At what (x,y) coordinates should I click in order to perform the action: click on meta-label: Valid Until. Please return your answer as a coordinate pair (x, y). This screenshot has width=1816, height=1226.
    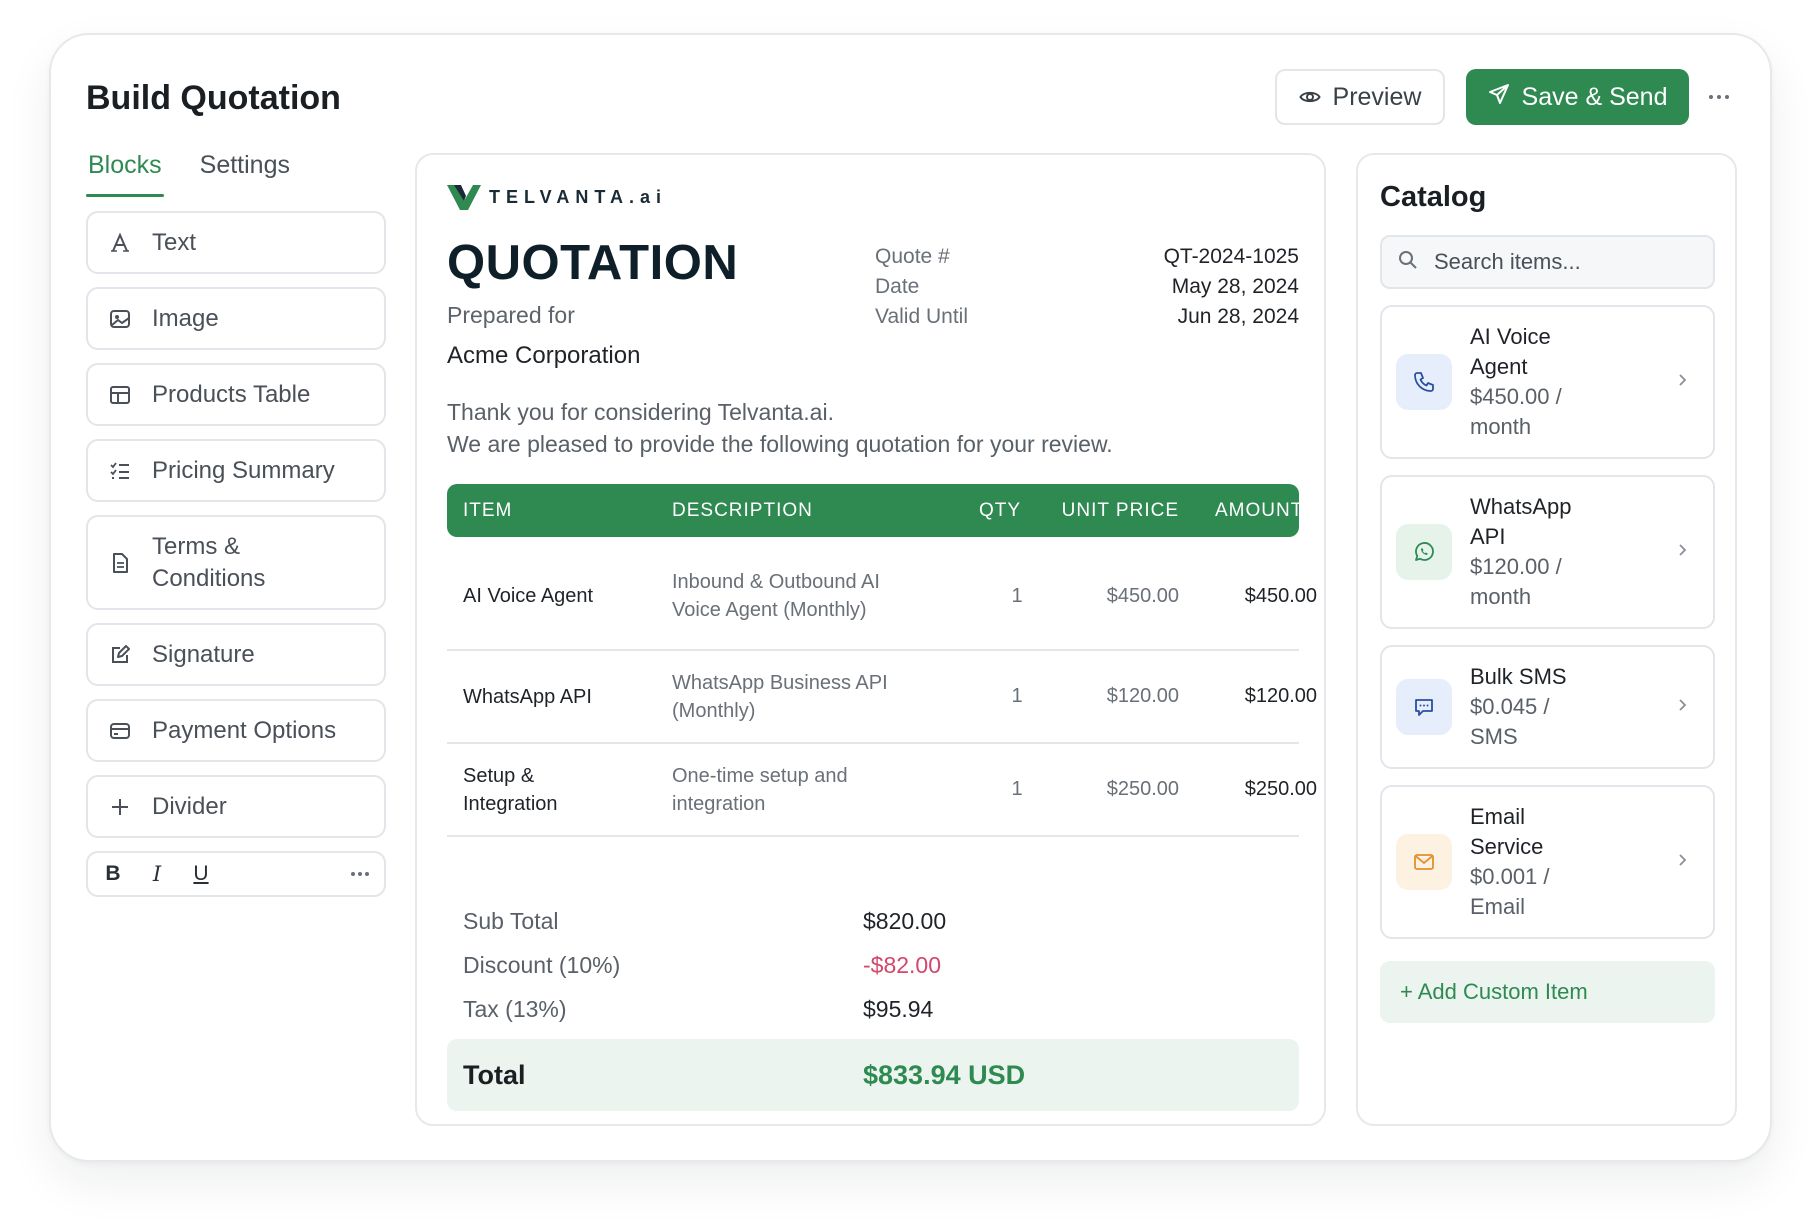
    Looking at the image, I should click on (921, 316).